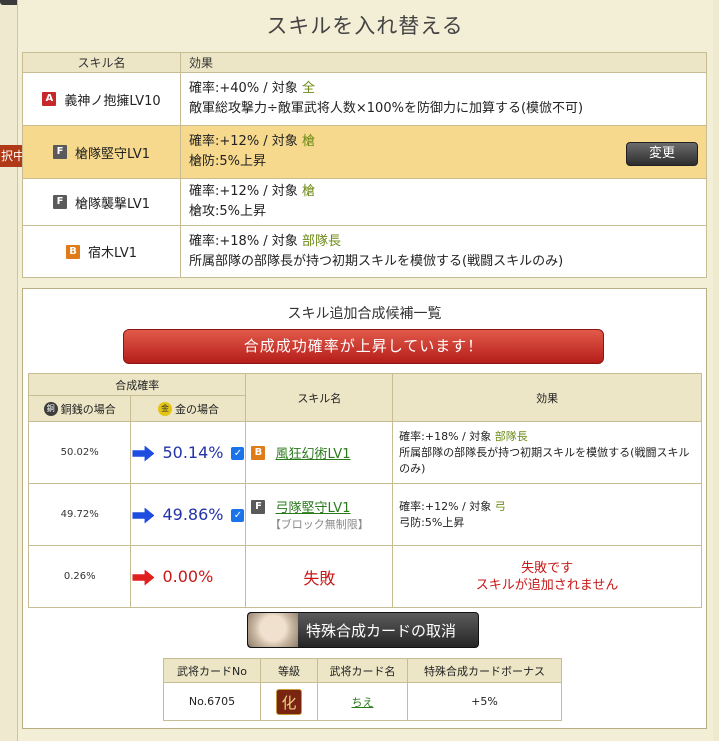  What do you see at coordinates (445, 436) in the screenshot?
I see `candidate-effect-rate: 確率:+18% / 対象` at bounding box center [445, 436].